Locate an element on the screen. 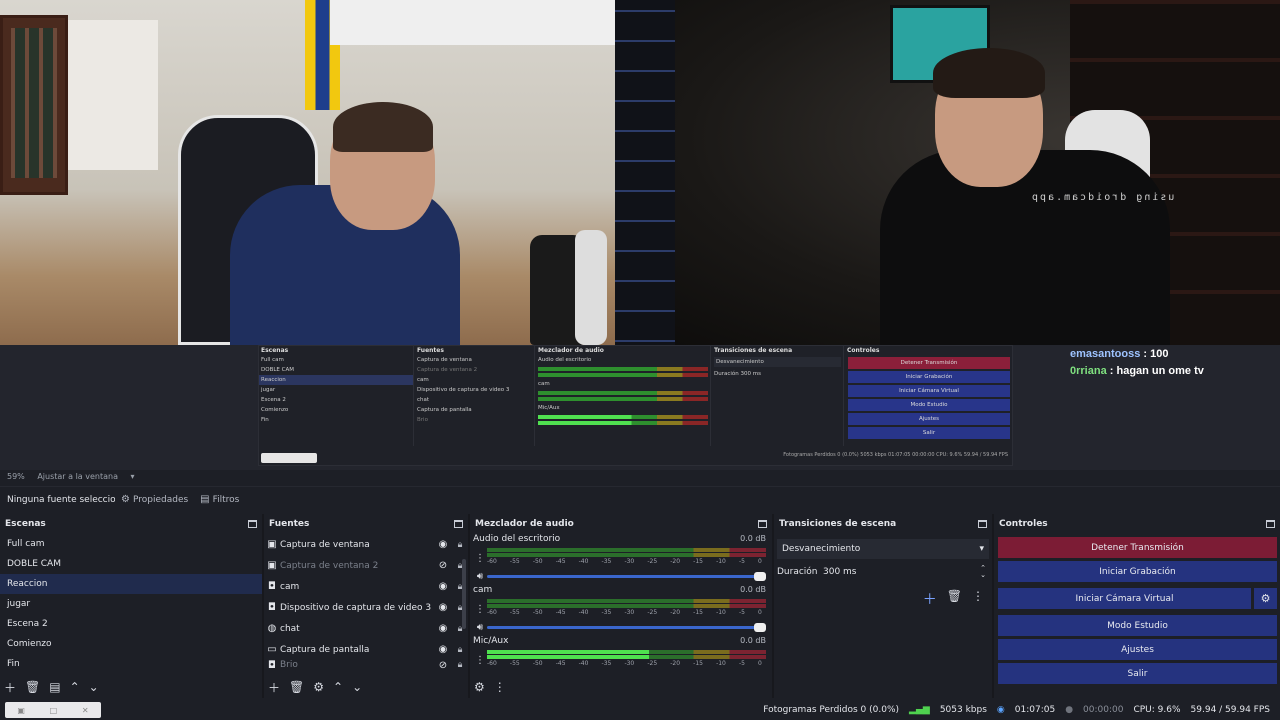 This screenshot has height=720, width=1280. source-item: ◘ Brio ⊘ 🔒︎ is located at coordinates (366, 665).